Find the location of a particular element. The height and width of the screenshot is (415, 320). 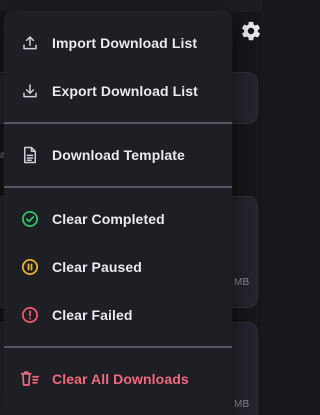

export-download-list-item: Export Download List is located at coordinates (118, 91).